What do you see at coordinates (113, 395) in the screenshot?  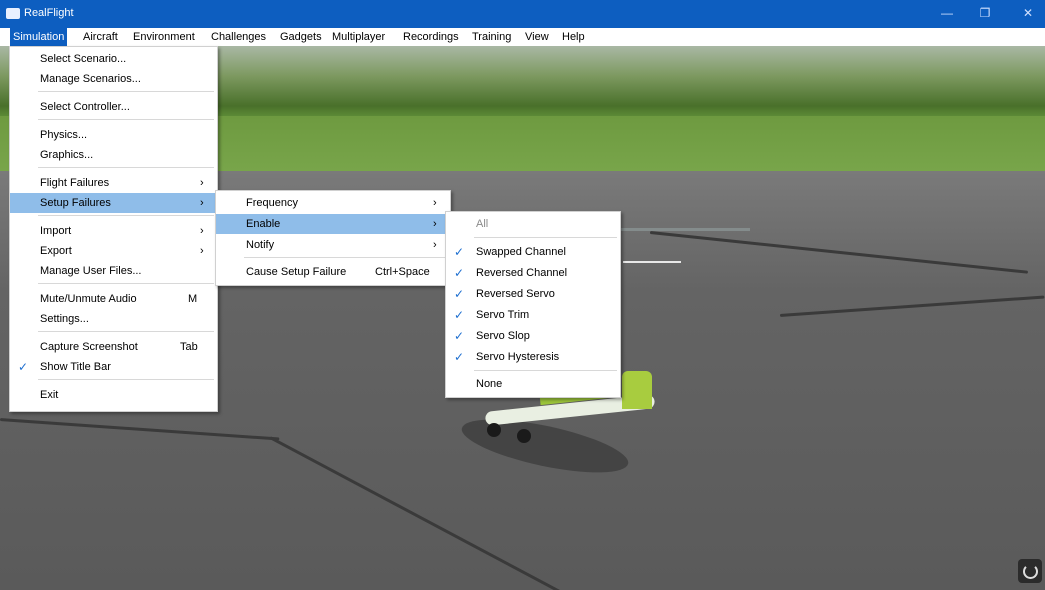 I see `menu-item-exit: Exit` at bounding box center [113, 395].